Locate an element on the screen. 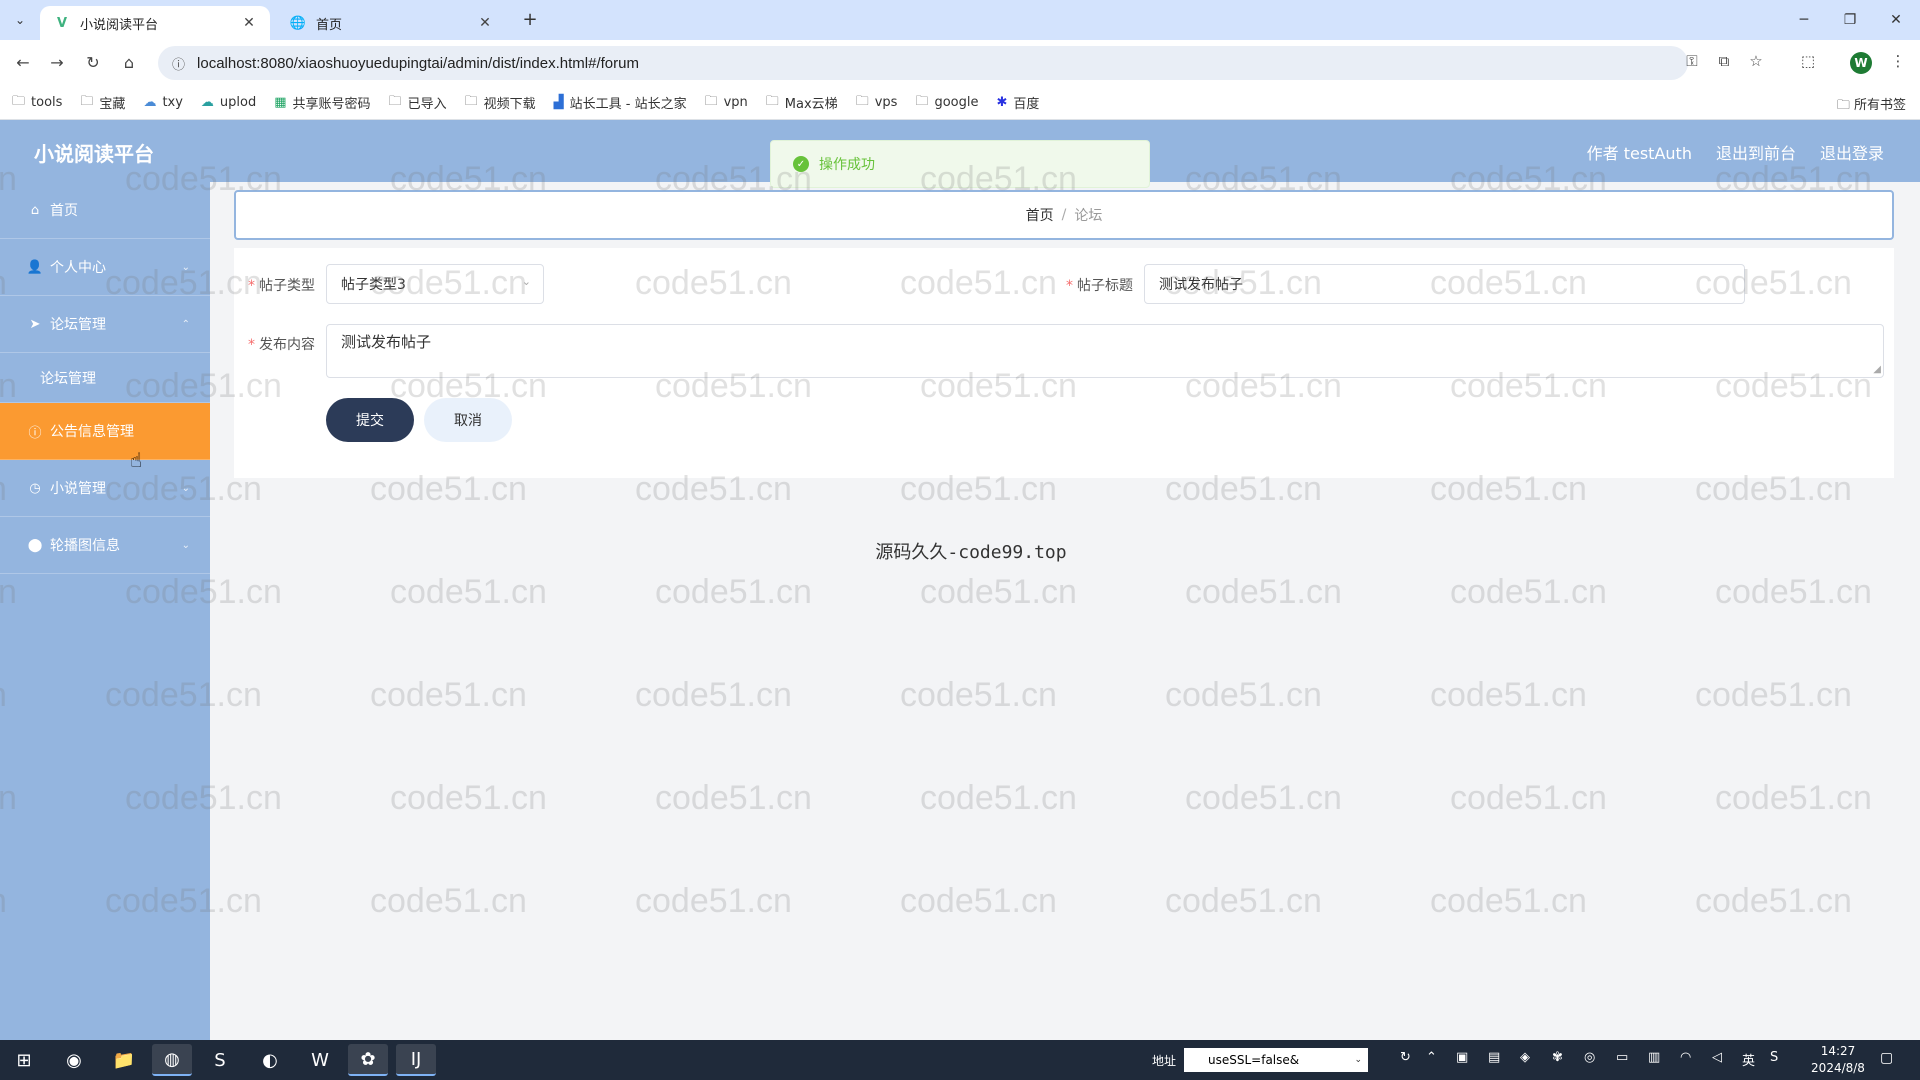  address-toolbar-input: useSSL=false& ⌄ is located at coordinates (1276, 1060).